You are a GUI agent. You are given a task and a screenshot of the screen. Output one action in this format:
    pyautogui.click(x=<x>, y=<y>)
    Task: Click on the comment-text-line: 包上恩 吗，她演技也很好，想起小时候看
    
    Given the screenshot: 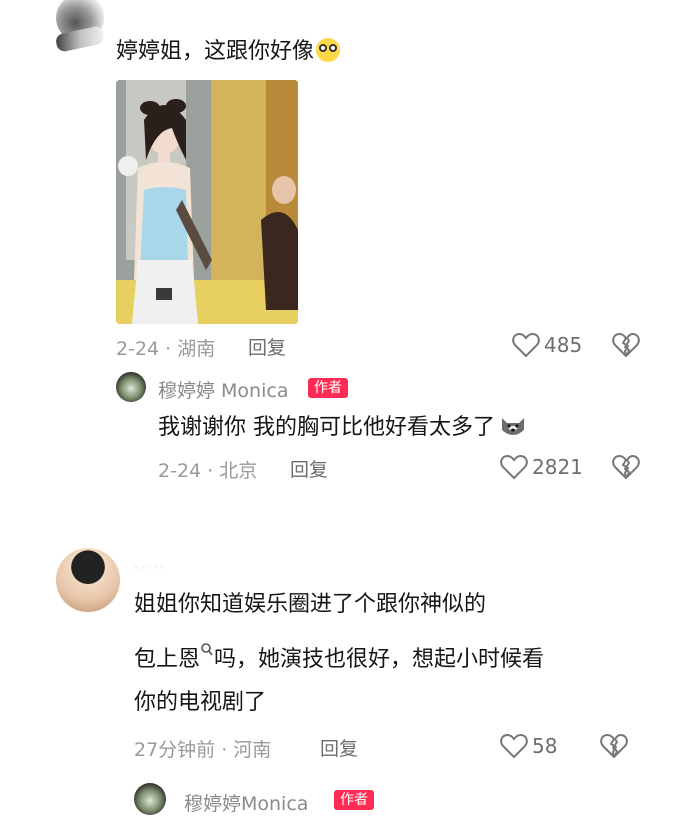 What is the action you would take?
    pyautogui.click(x=339, y=657)
    